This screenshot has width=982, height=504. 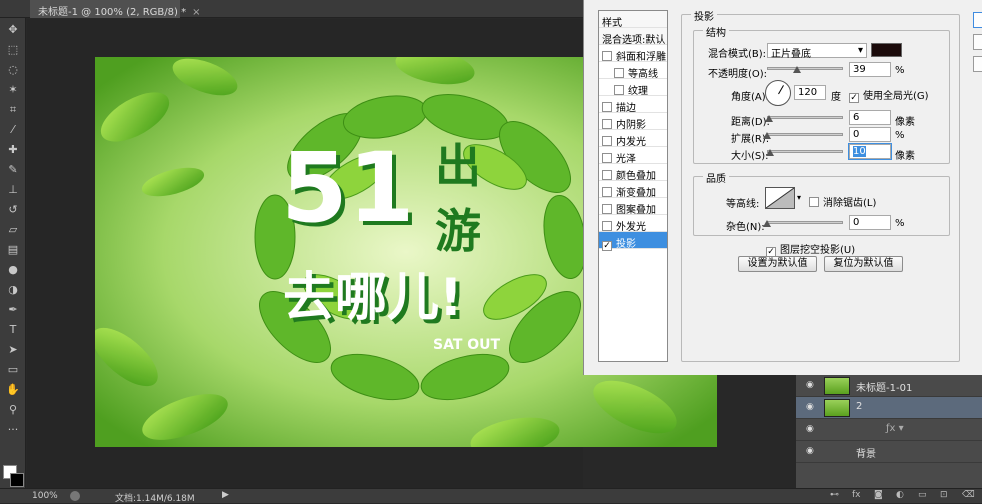 I want to click on style-item: 等高线, so click(x=633, y=71).